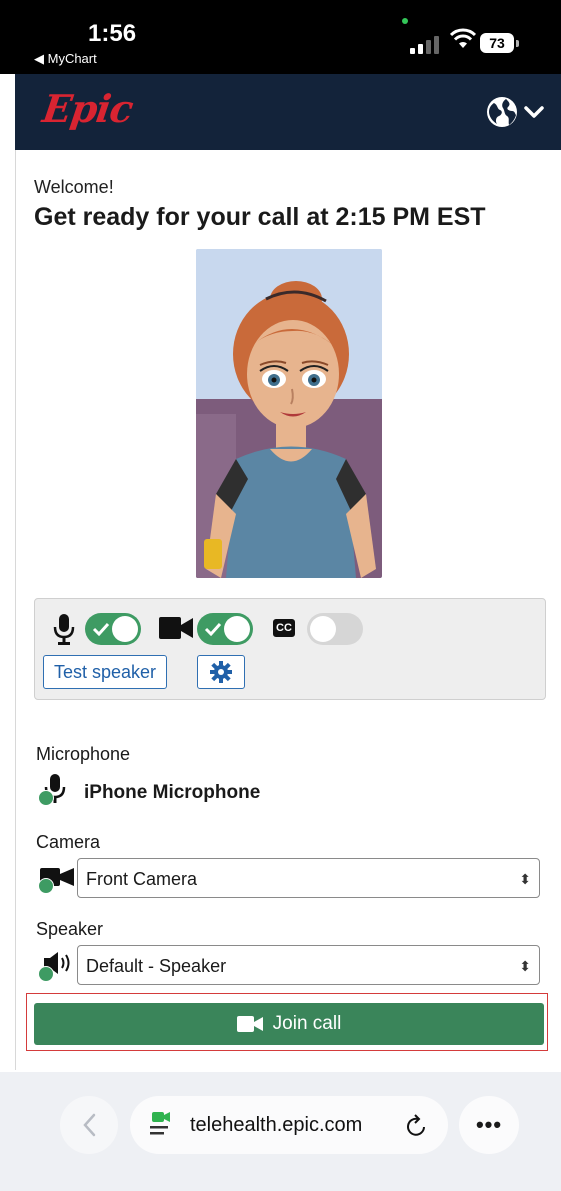  I want to click on speaker-label: Speaker, so click(70, 929).